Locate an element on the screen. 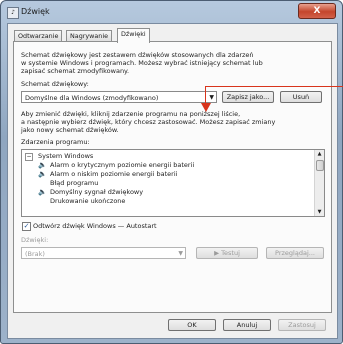  sounds-dropdown: (Brak) ▼ is located at coordinates (103, 253).